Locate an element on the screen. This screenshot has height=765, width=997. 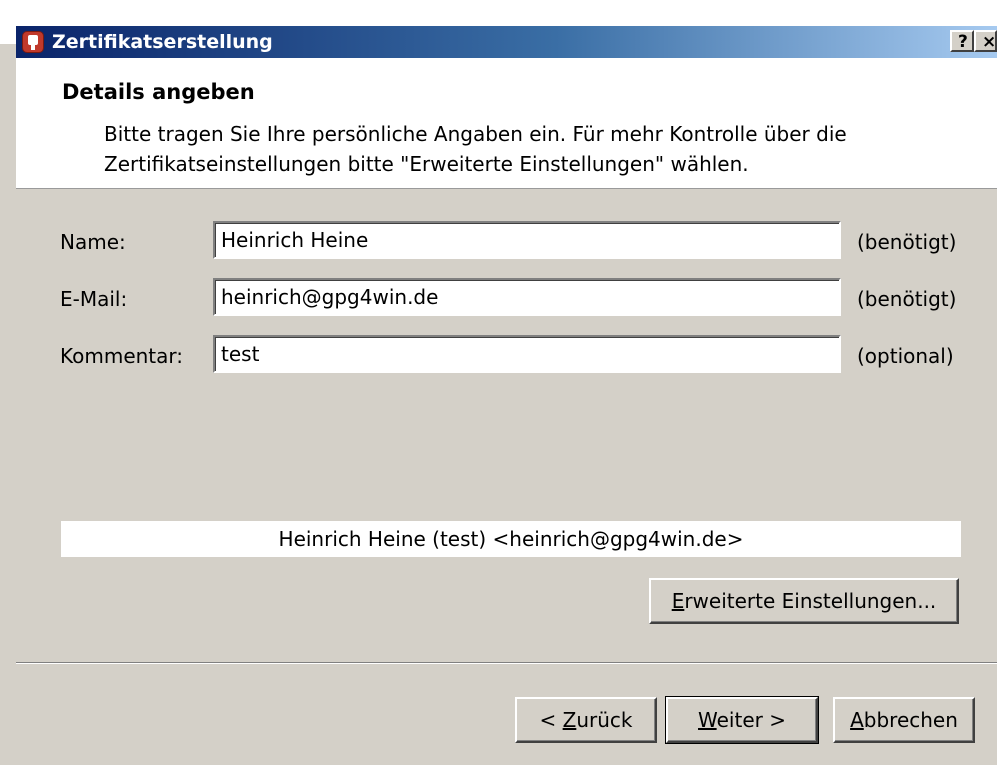
comment-input is located at coordinates (527, 354).